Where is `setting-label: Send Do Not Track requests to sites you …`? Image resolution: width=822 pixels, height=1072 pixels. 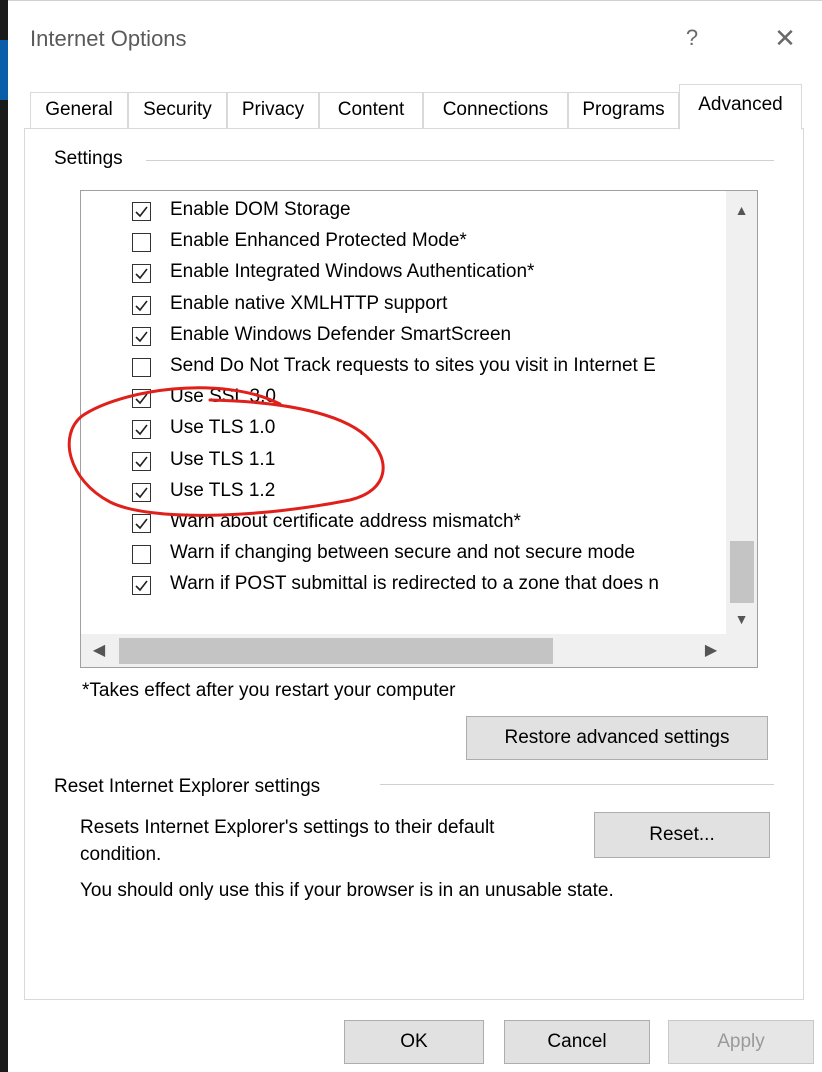 setting-label: Send Do Not Track requests to sites you … is located at coordinates (413, 366).